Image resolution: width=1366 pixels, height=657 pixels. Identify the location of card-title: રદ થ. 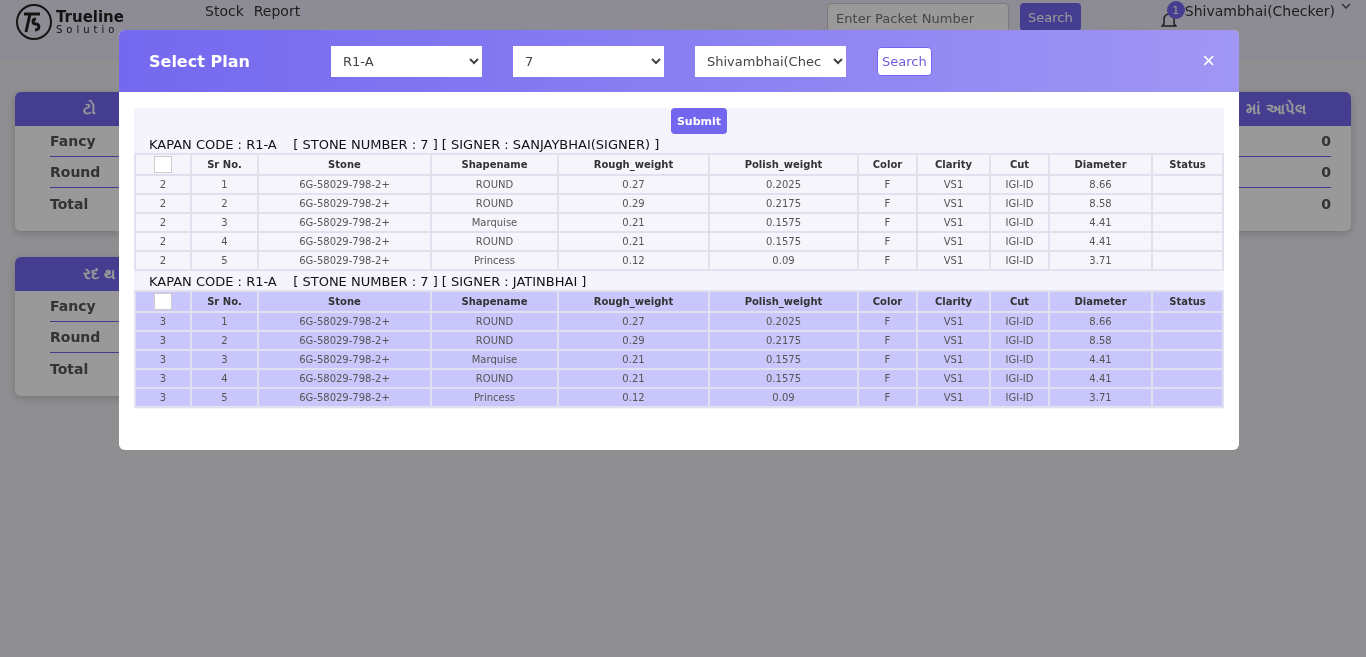
(100, 274).